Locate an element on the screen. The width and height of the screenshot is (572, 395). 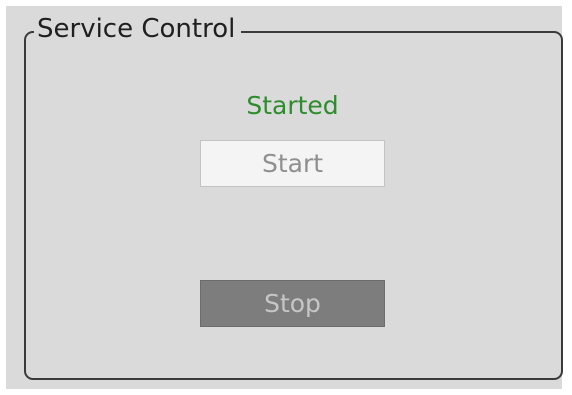
groupbox-title: Service Control is located at coordinates (138, 29).